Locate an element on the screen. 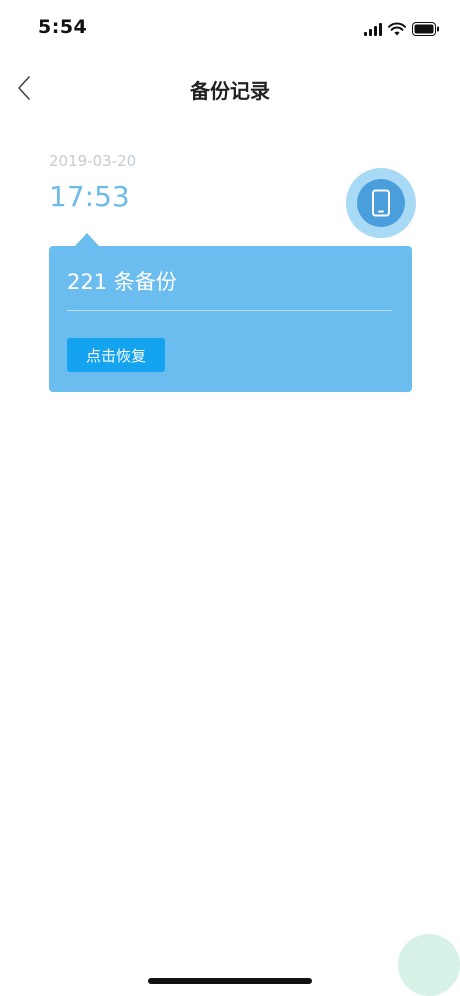 The width and height of the screenshot is (460, 996). backup-card: 221 条备份 点击恢复 is located at coordinates (230, 319).